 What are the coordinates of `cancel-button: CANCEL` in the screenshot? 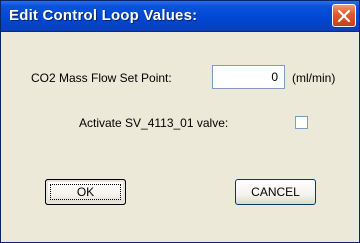 It's located at (275, 192).